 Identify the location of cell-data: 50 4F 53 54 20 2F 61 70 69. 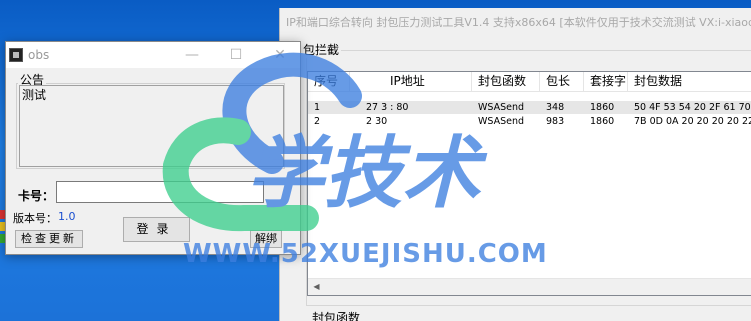
(692, 107).